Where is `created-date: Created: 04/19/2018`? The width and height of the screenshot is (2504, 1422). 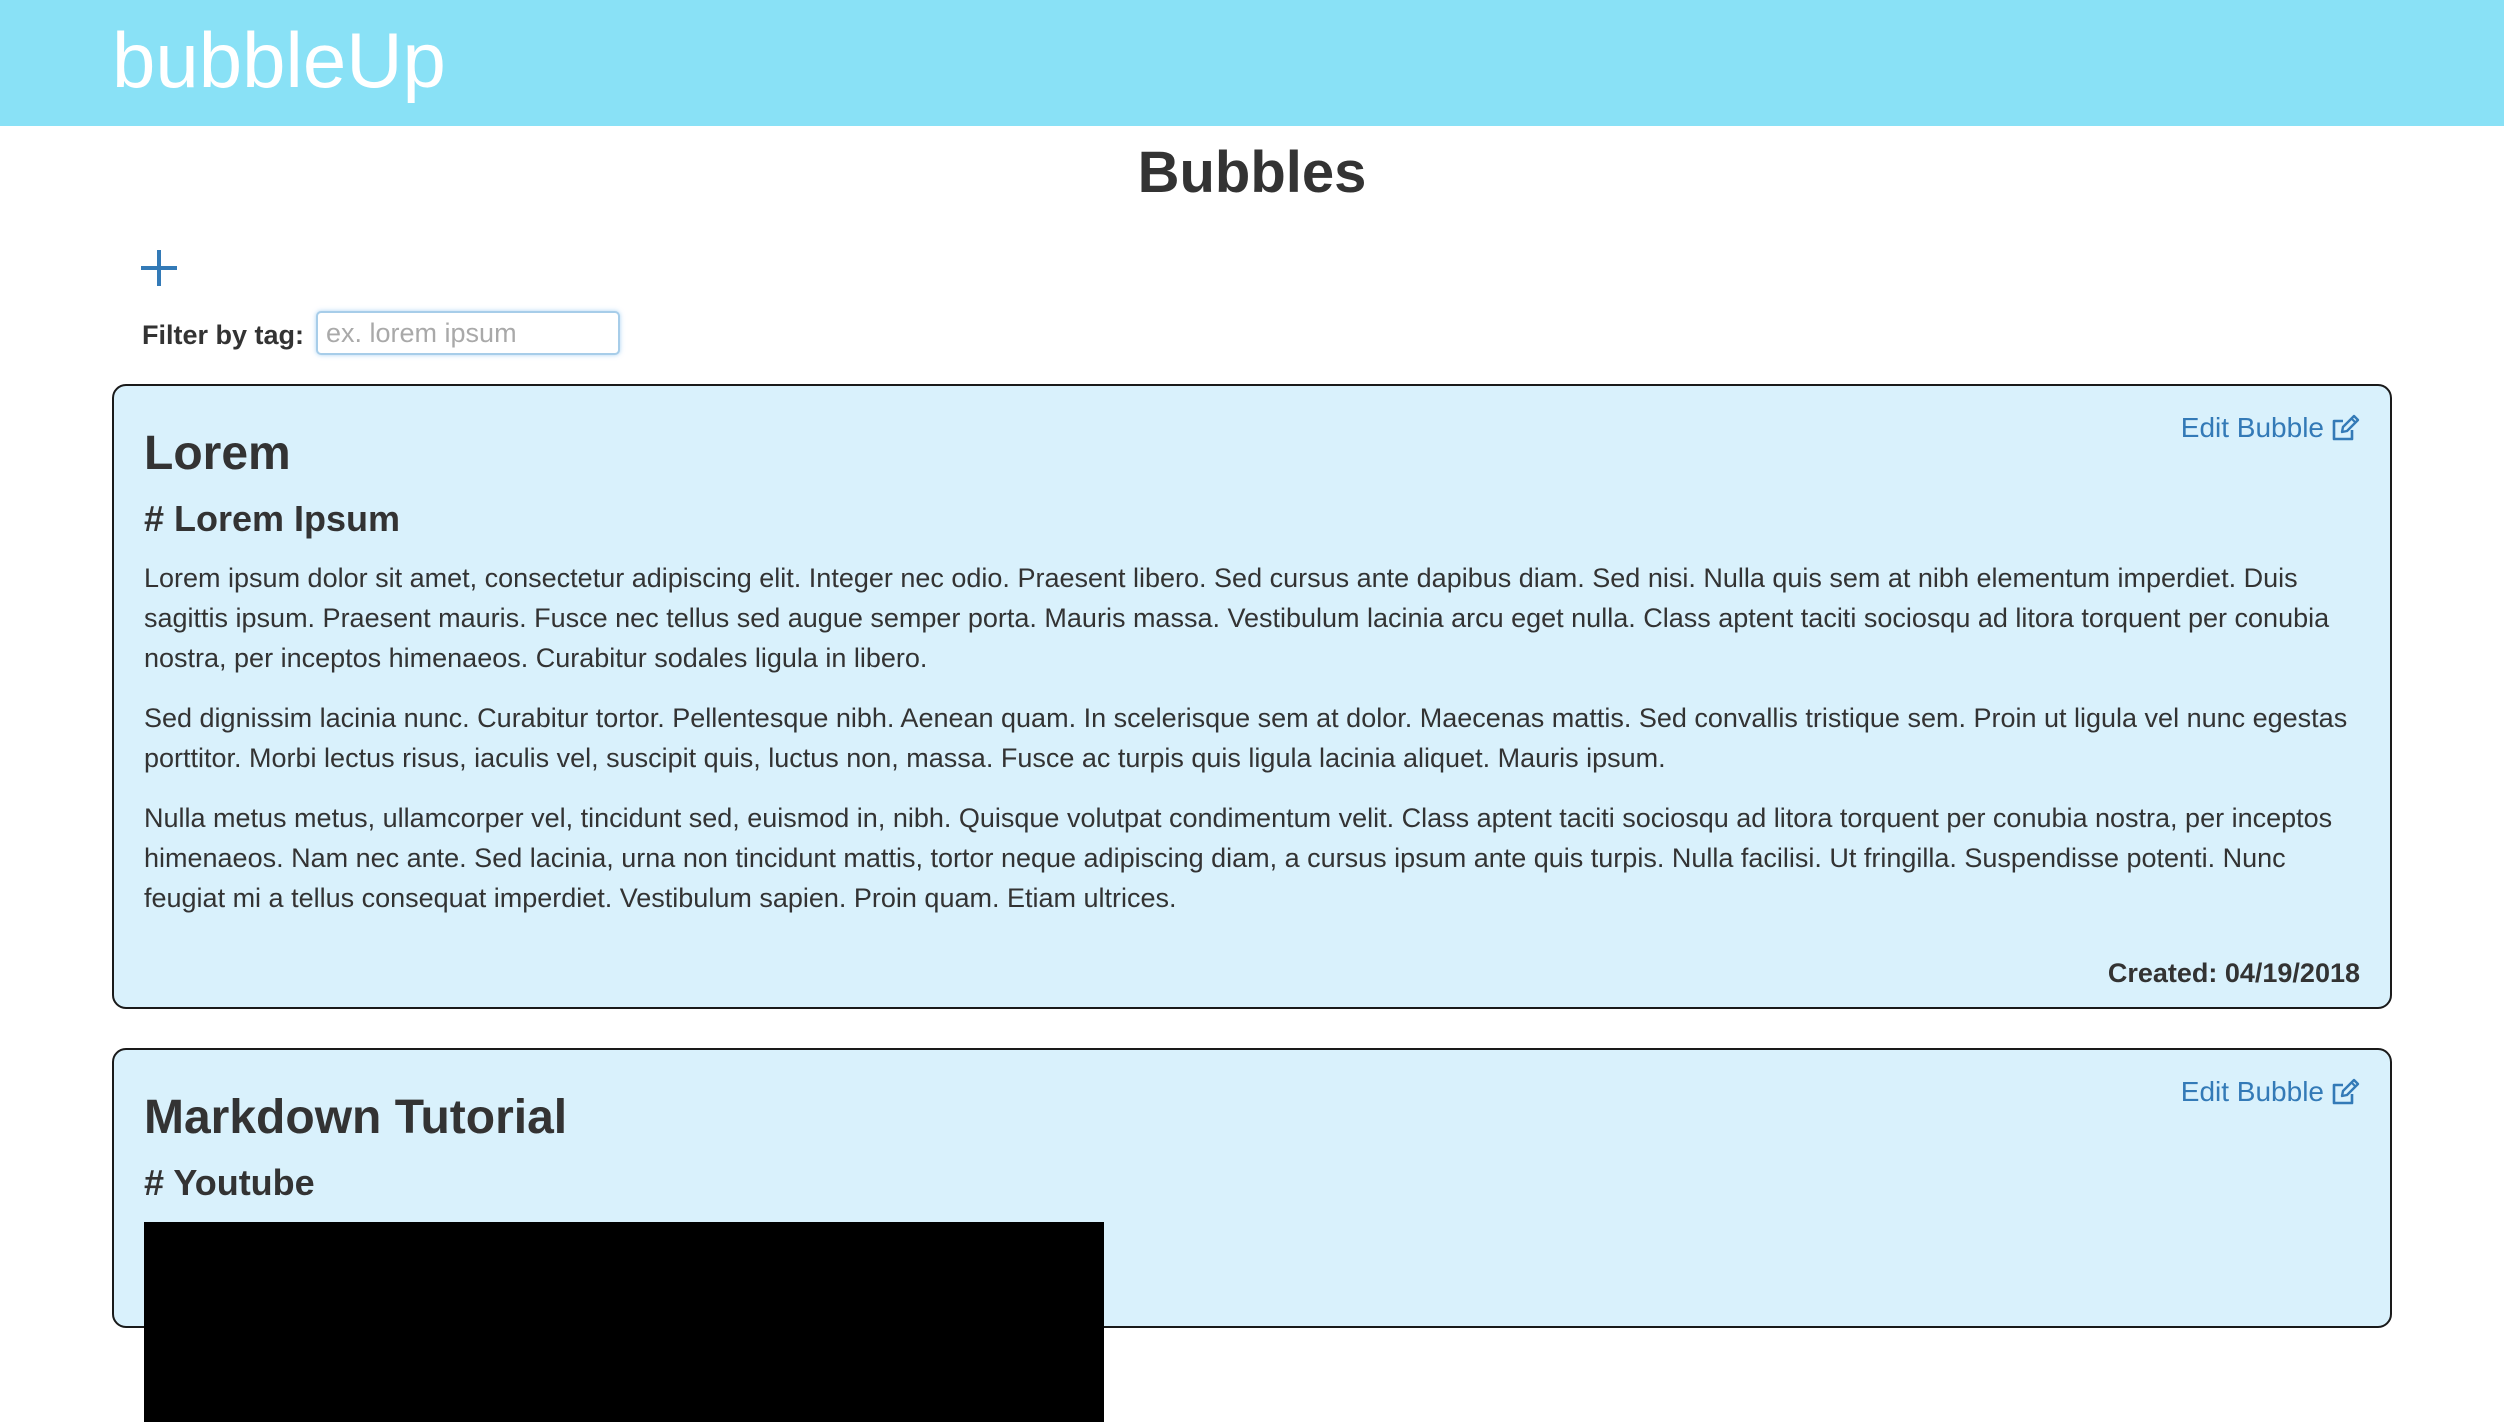 created-date: Created: 04/19/2018 is located at coordinates (2233, 973).